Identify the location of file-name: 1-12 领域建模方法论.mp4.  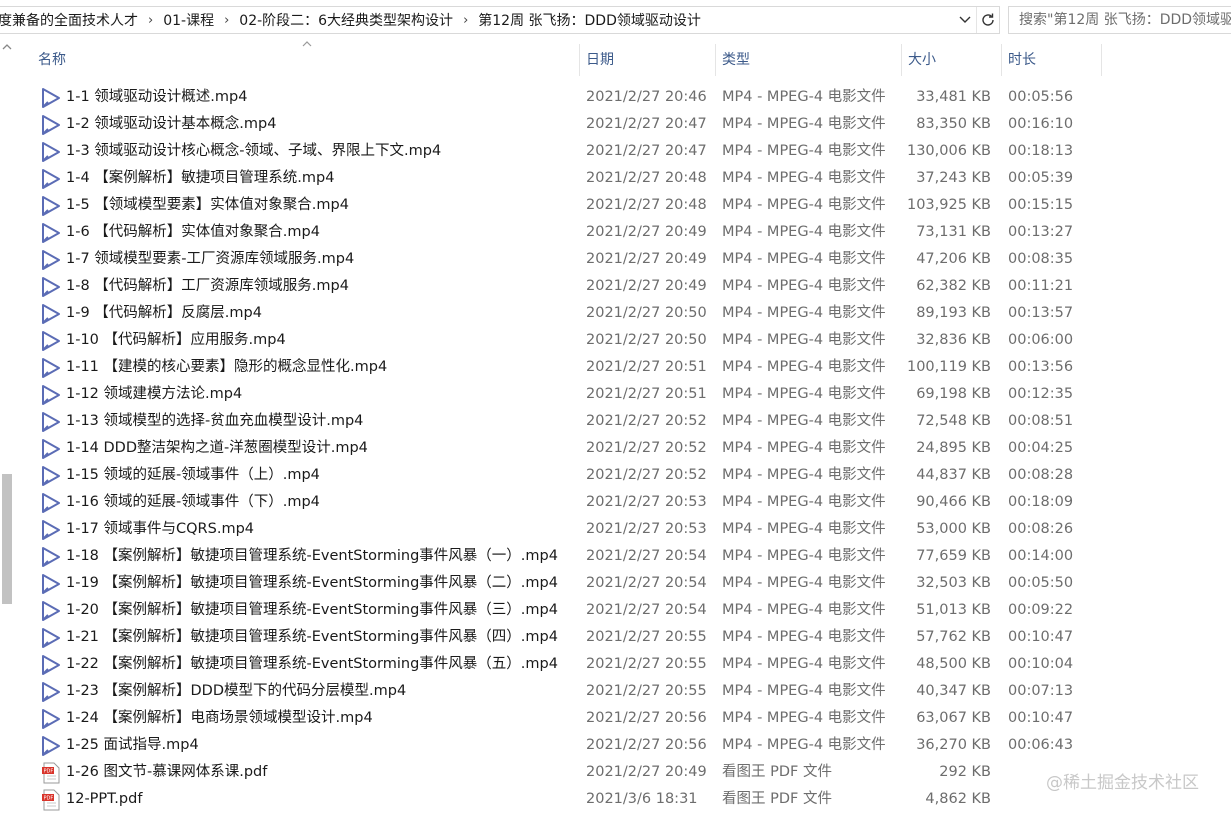
(154, 394).